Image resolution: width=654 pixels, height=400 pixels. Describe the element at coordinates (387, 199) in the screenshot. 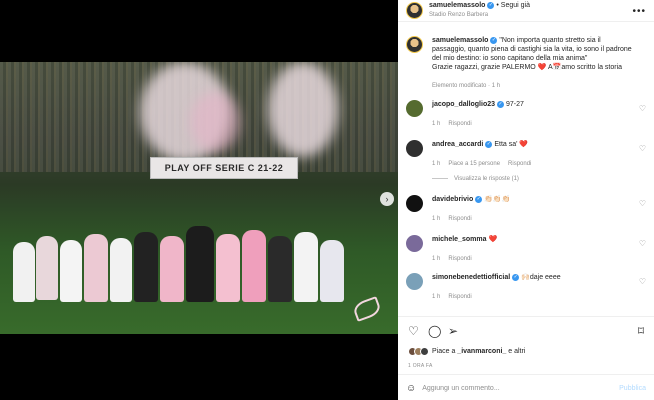

I see `carousel-next-button: ›` at that location.